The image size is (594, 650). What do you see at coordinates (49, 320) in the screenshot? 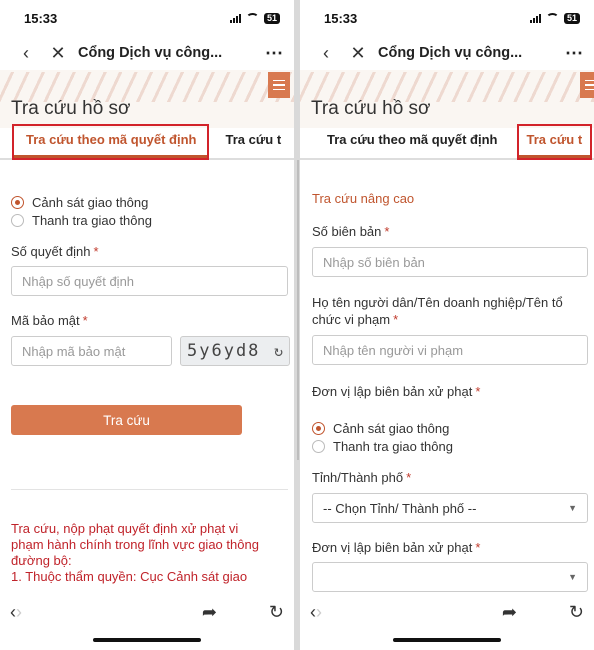
I see `security-code-label: Mã bảo mật *` at bounding box center [49, 320].